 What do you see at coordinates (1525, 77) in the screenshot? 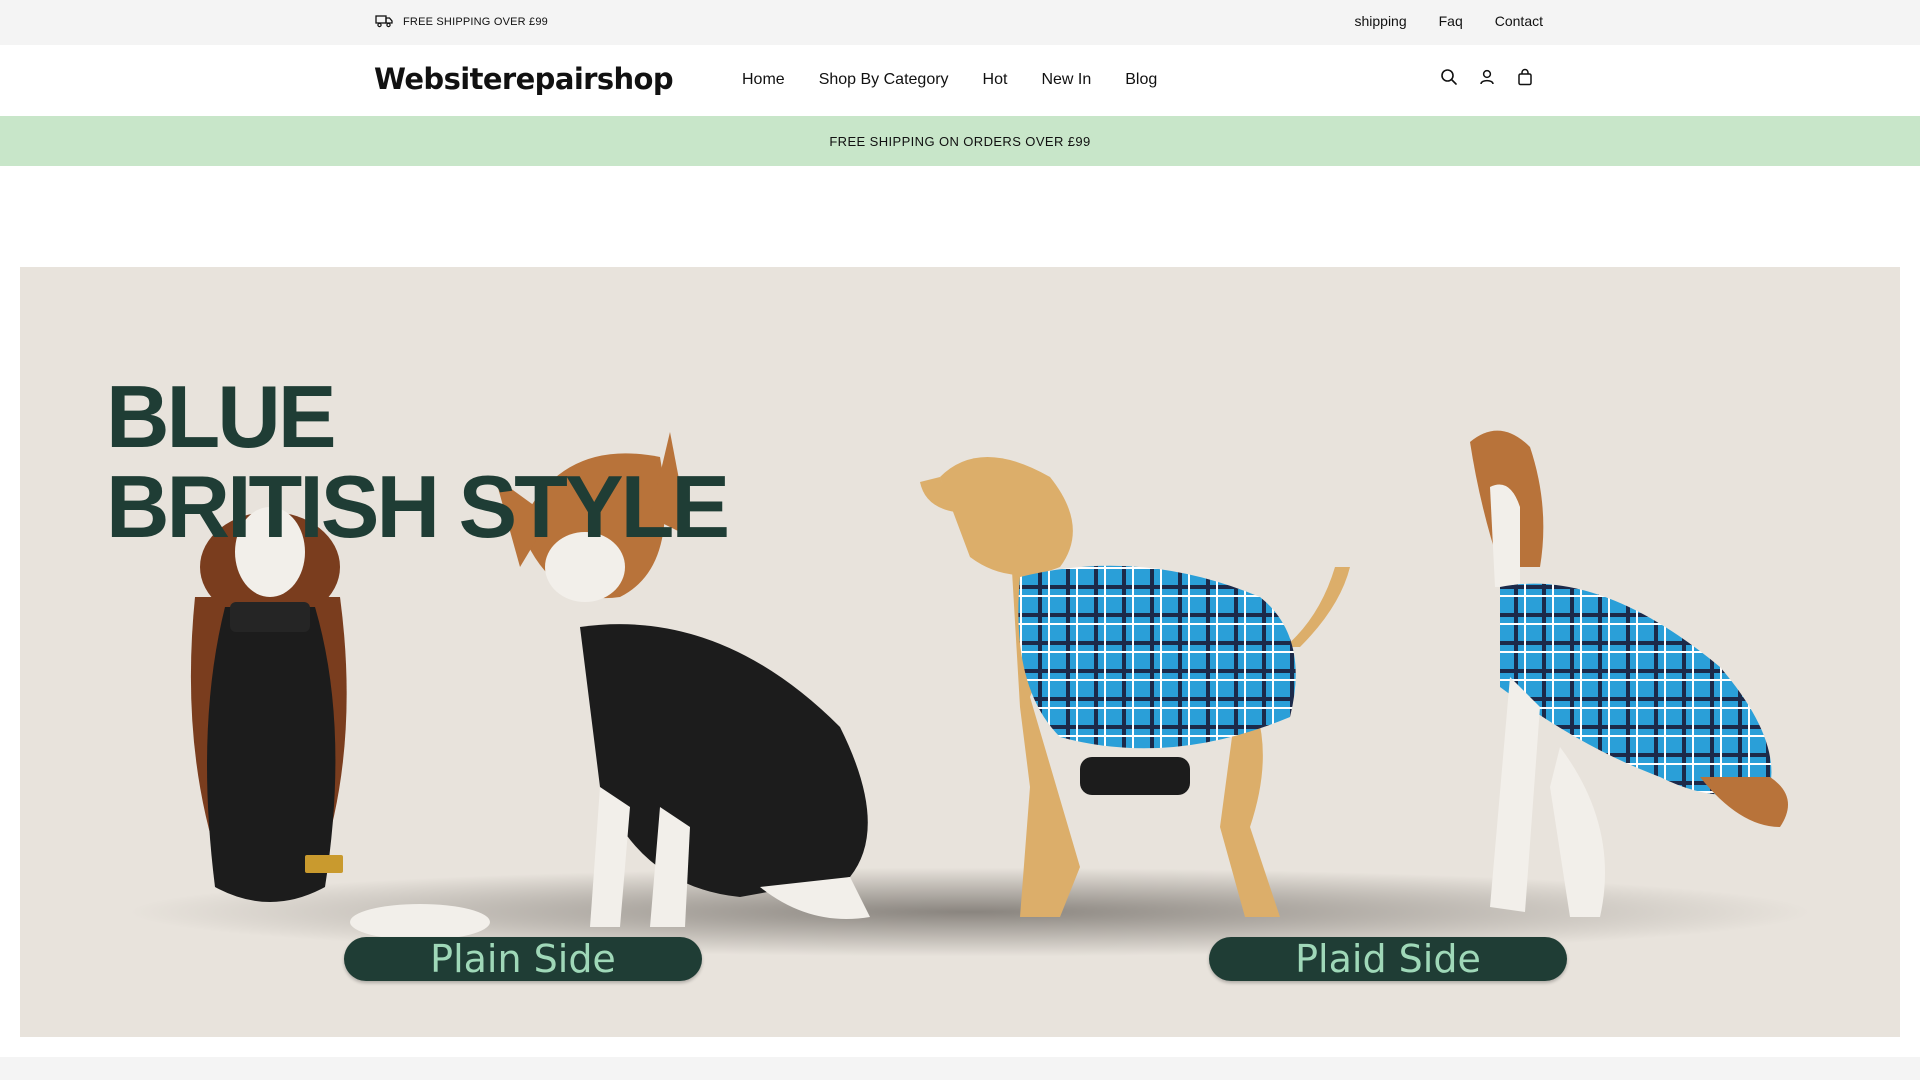
I see `bag-icon` at bounding box center [1525, 77].